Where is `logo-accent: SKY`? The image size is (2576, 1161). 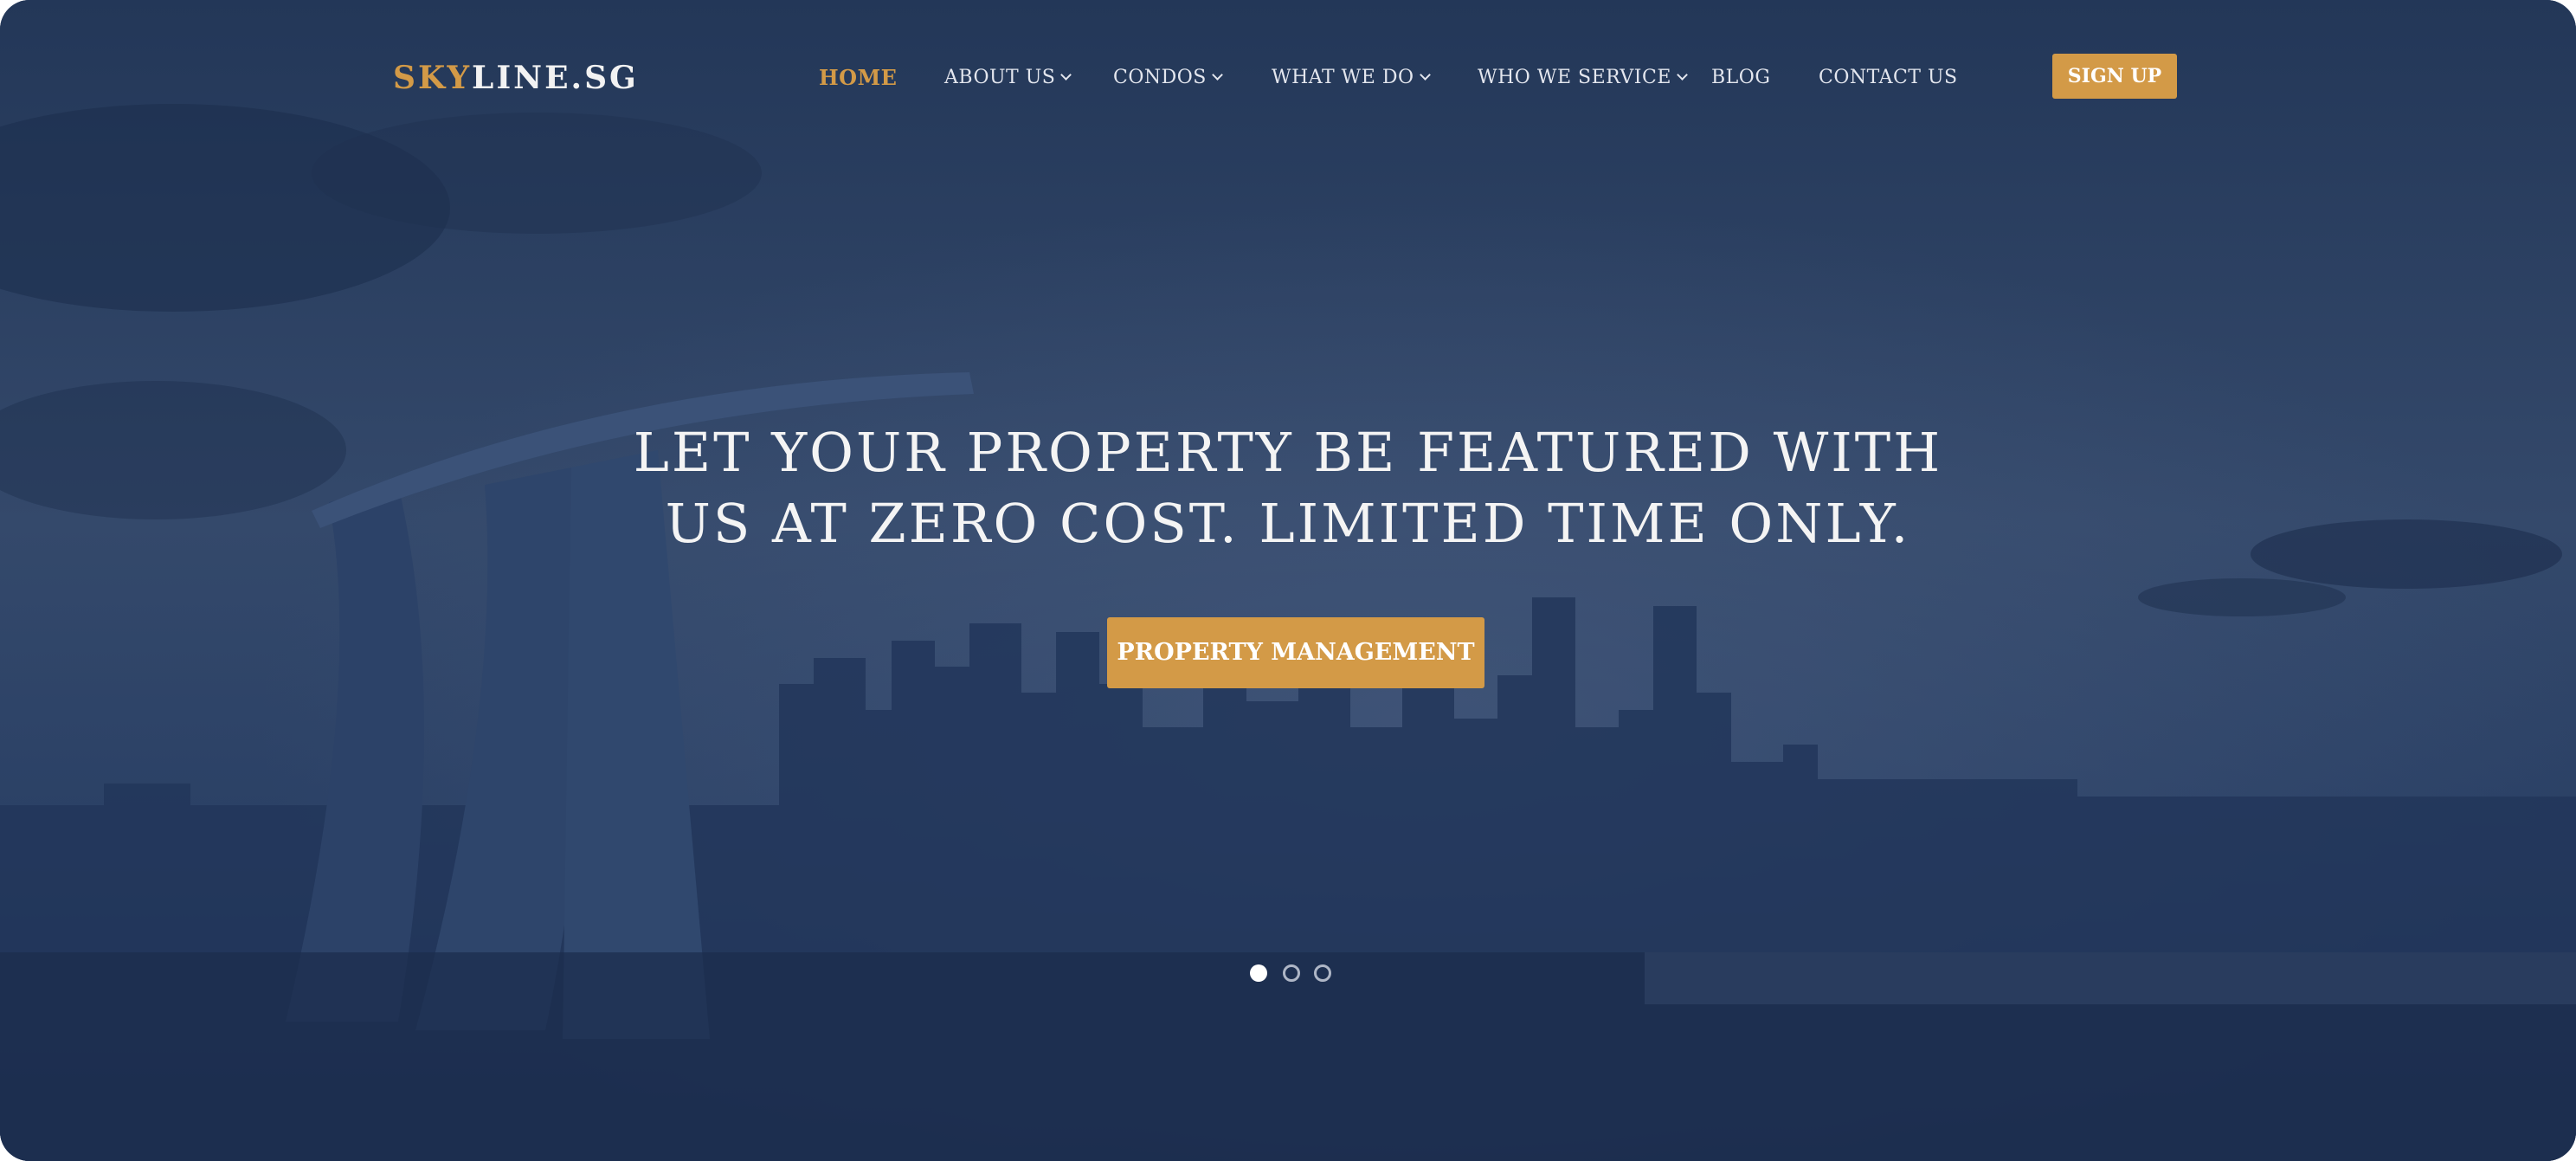 logo-accent: SKY is located at coordinates (433, 78).